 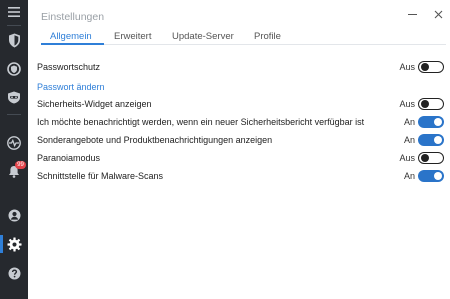 I want to click on special-offers-state: An, so click(x=409, y=140).